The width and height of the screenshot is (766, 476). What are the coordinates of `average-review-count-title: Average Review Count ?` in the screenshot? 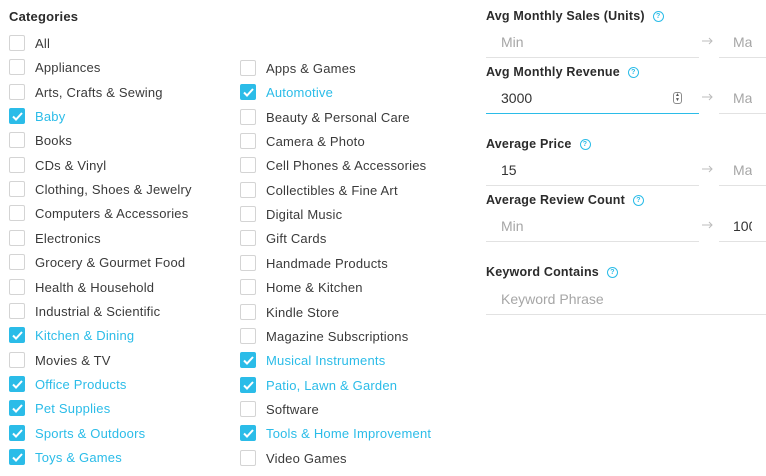 It's located at (565, 200).